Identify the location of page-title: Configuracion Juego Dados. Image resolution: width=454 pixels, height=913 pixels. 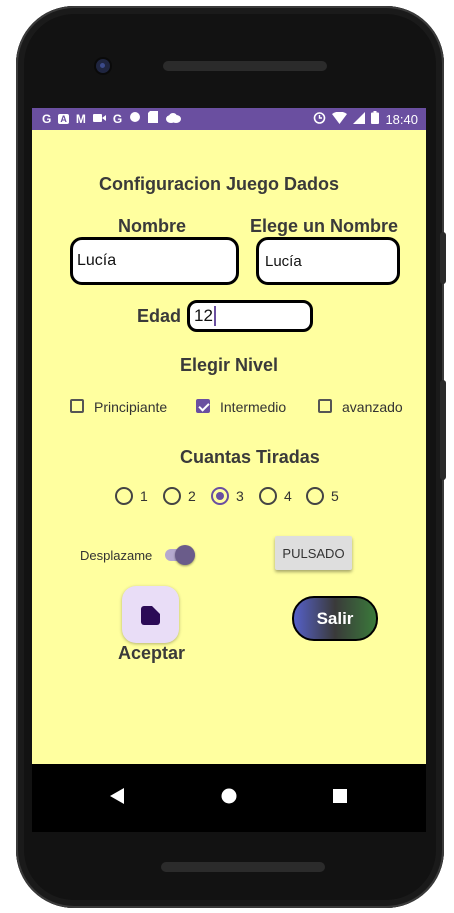
(219, 184).